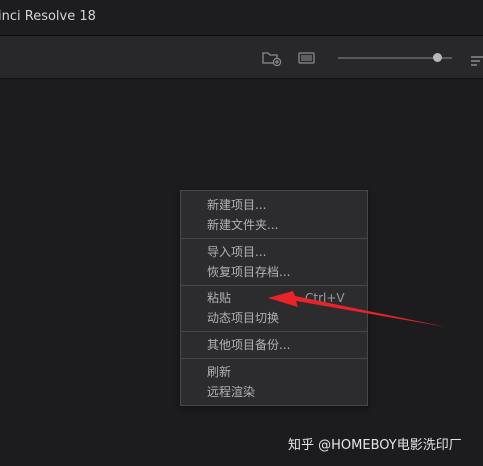 This screenshot has height=466, width=483. I want to click on window-title: inci Resolve 18, so click(48, 16).